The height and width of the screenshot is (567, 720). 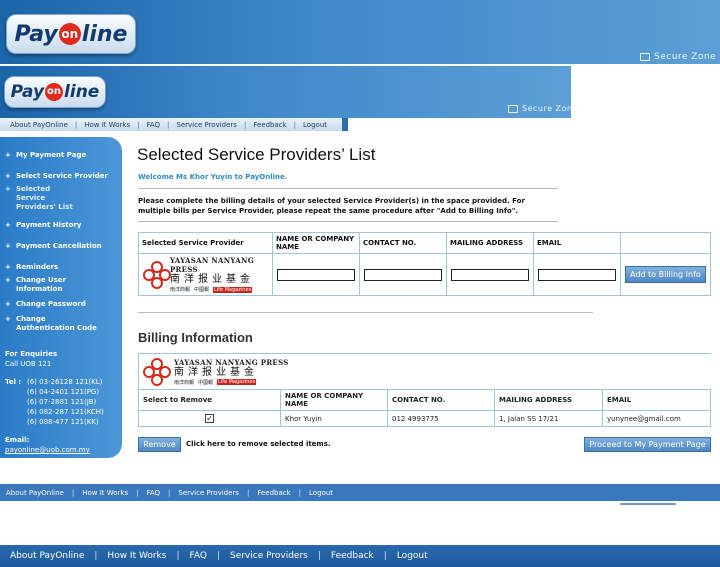 What do you see at coordinates (656, 418) in the screenshot?
I see `billing-email: yunynee@gmail.com` at bounding box center [656, 418].